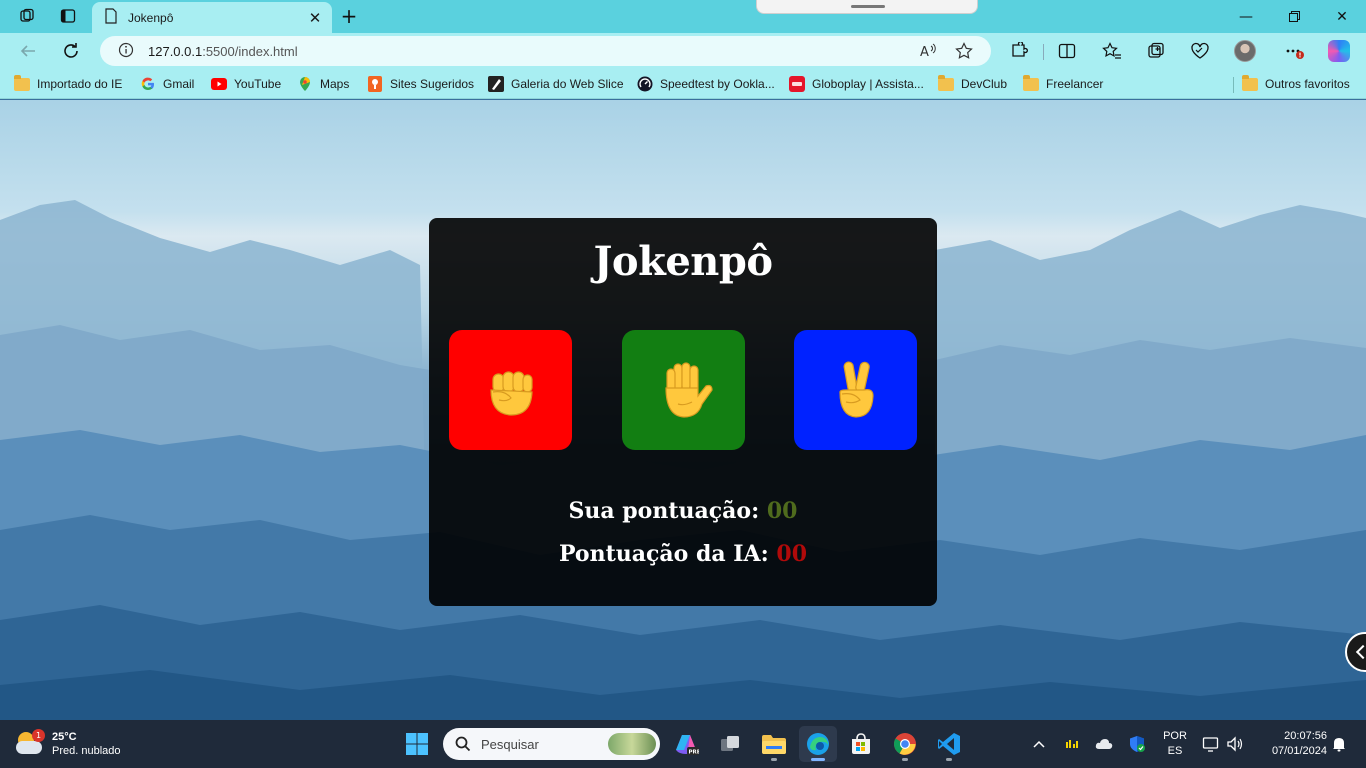 The height and width of the screenshot is (768, 1366). I want to click on bookmarks-separator, so click(1233, 85).